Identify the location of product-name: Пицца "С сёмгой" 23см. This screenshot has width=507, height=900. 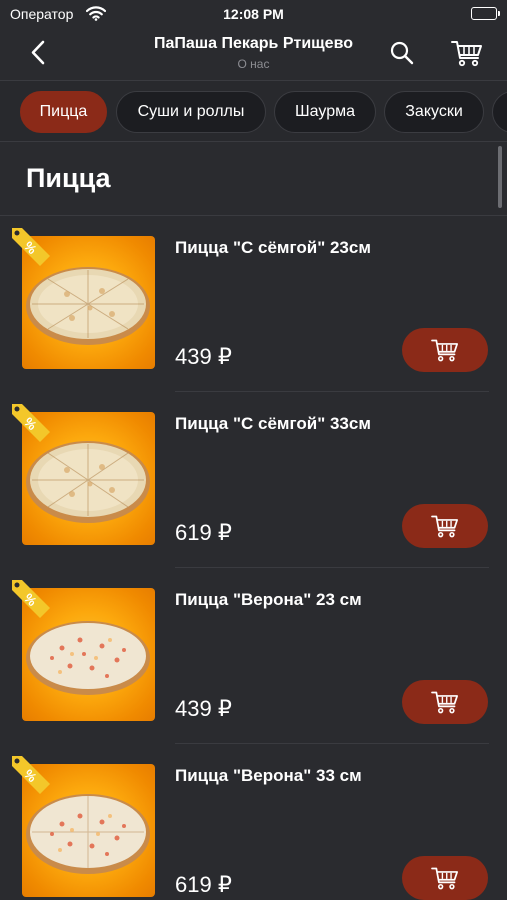
(273, 247).